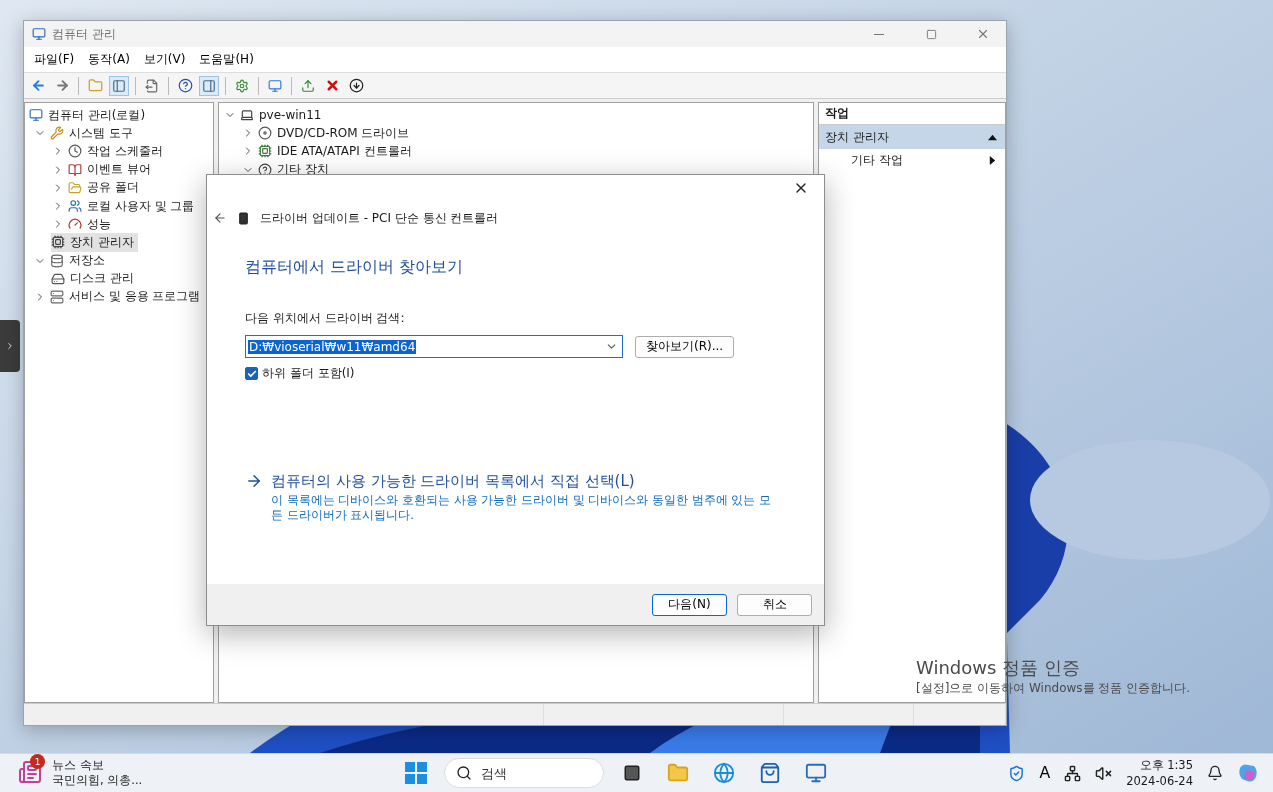 This screenshot has width=1273, height=792. What do you see at coordinates (770, 773) in the screenshot?
I see `bag-icon` at bounding box center [770, 773].